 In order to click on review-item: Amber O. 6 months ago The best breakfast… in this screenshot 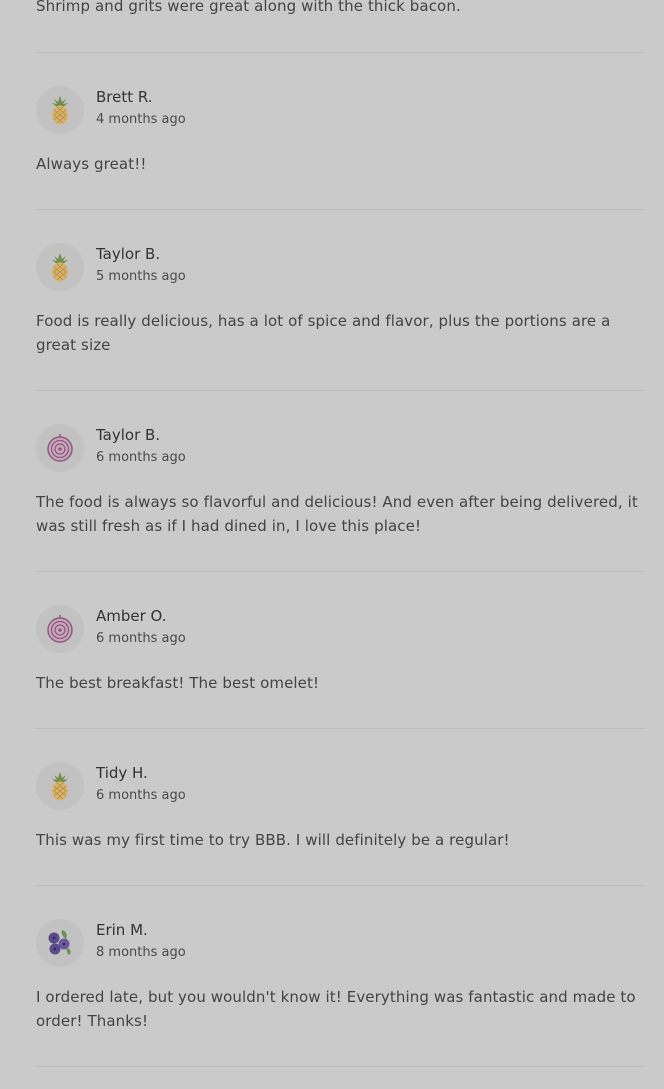, I will do `click(340, 660)`.